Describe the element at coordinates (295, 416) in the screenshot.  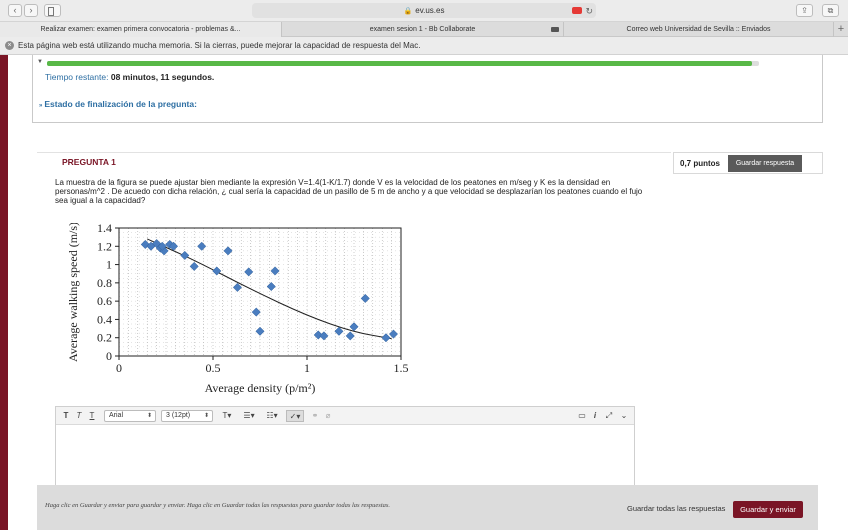
I see `spellcheck-icon: ✓▾` at that location.